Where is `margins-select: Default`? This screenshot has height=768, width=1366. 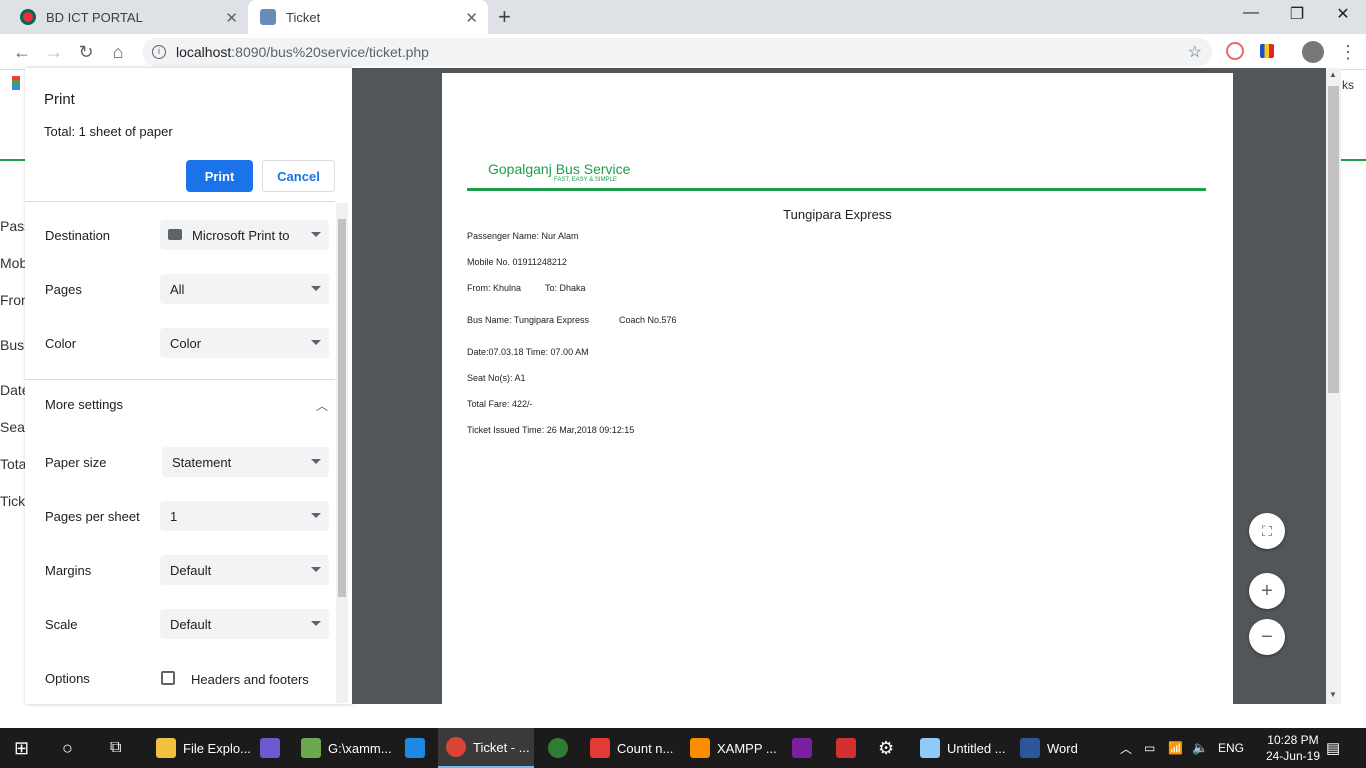 margins-select: Default is located at coordinates (244, 570).